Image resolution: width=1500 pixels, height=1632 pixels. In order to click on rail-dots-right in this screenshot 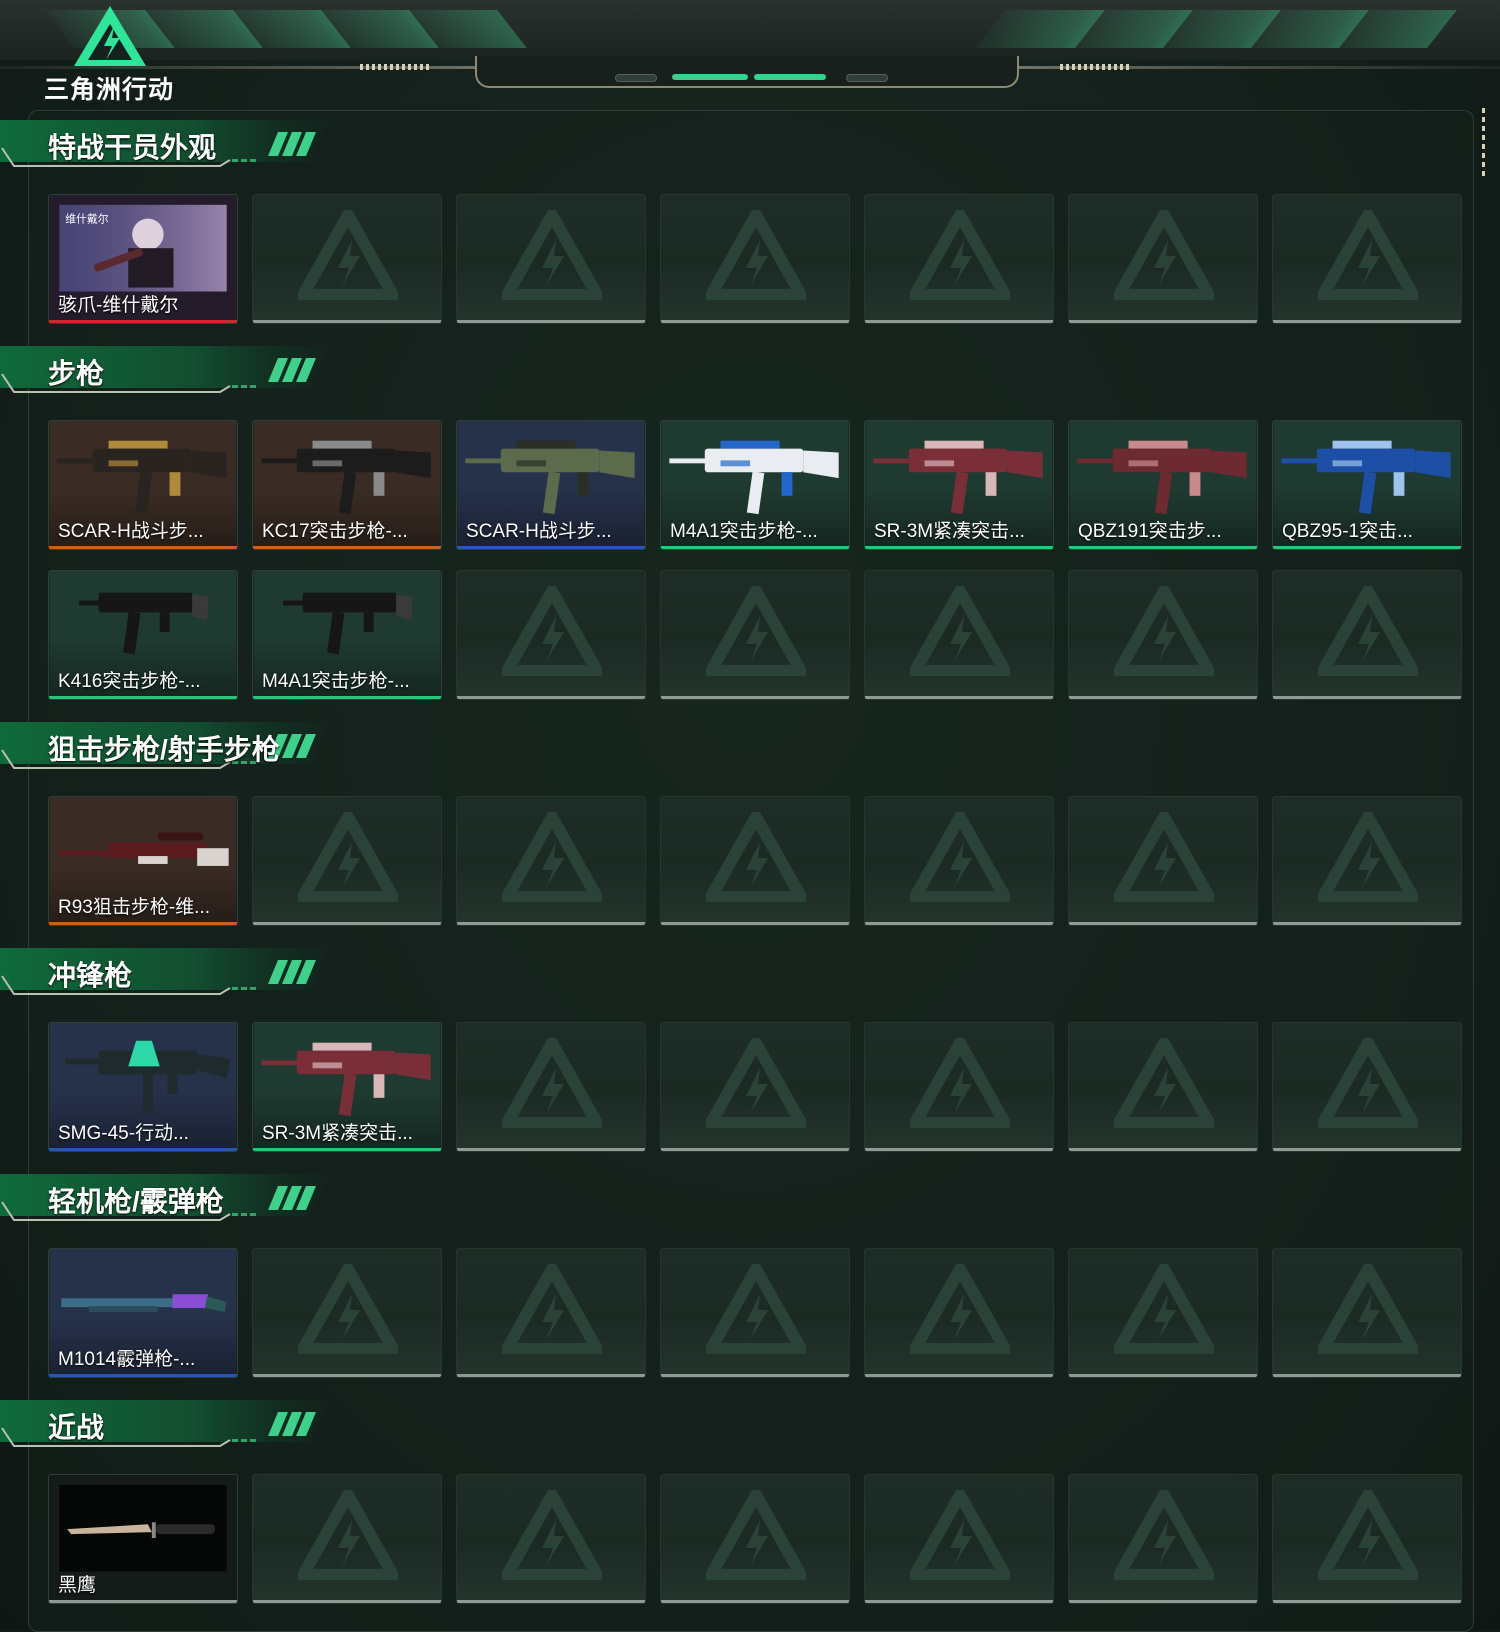, I will do `click(1095, 67)`.